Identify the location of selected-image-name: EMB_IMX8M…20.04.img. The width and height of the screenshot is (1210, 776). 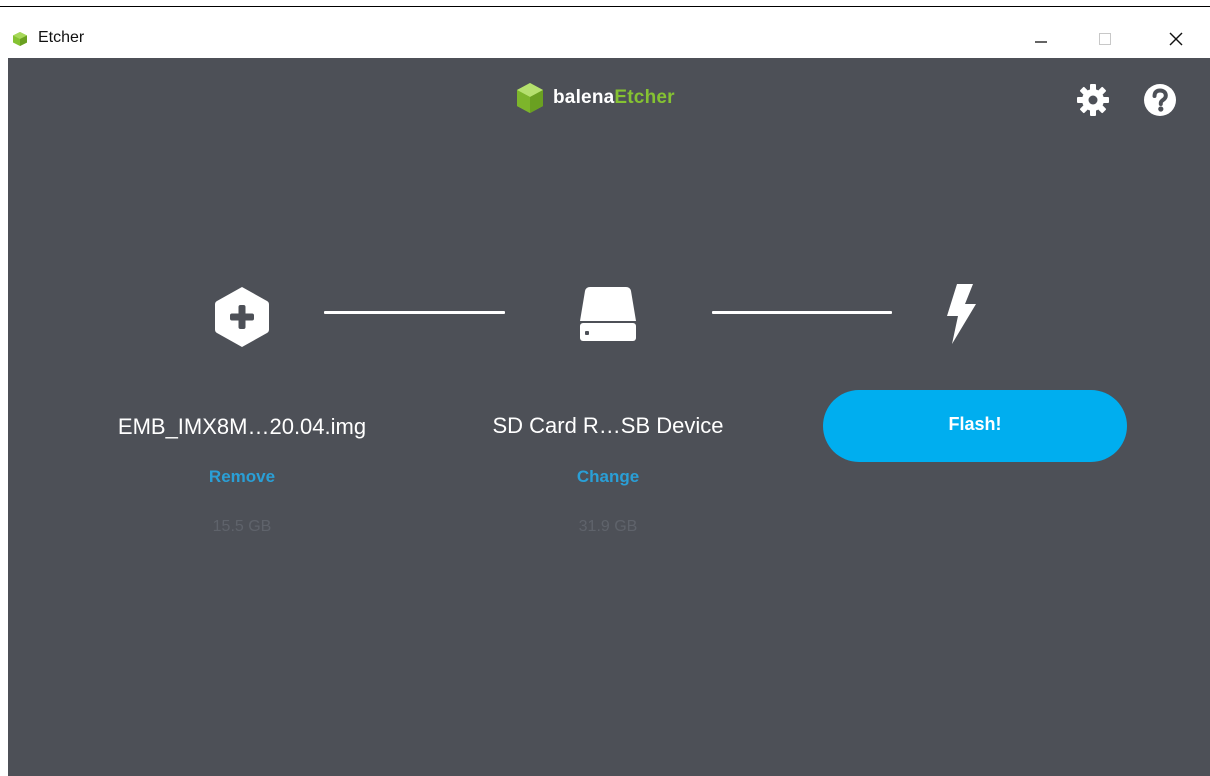
(242, 426).